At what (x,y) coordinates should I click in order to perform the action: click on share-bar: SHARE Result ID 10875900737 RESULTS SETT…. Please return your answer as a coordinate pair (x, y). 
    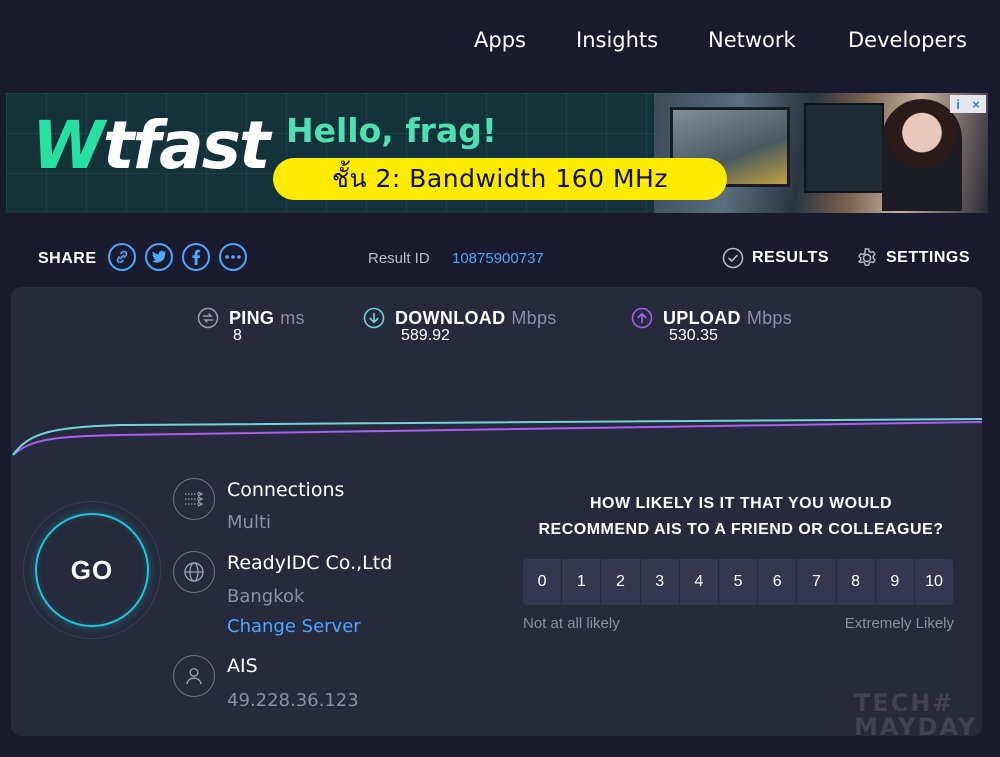
    Looking at the image, I should click on (500, 258).